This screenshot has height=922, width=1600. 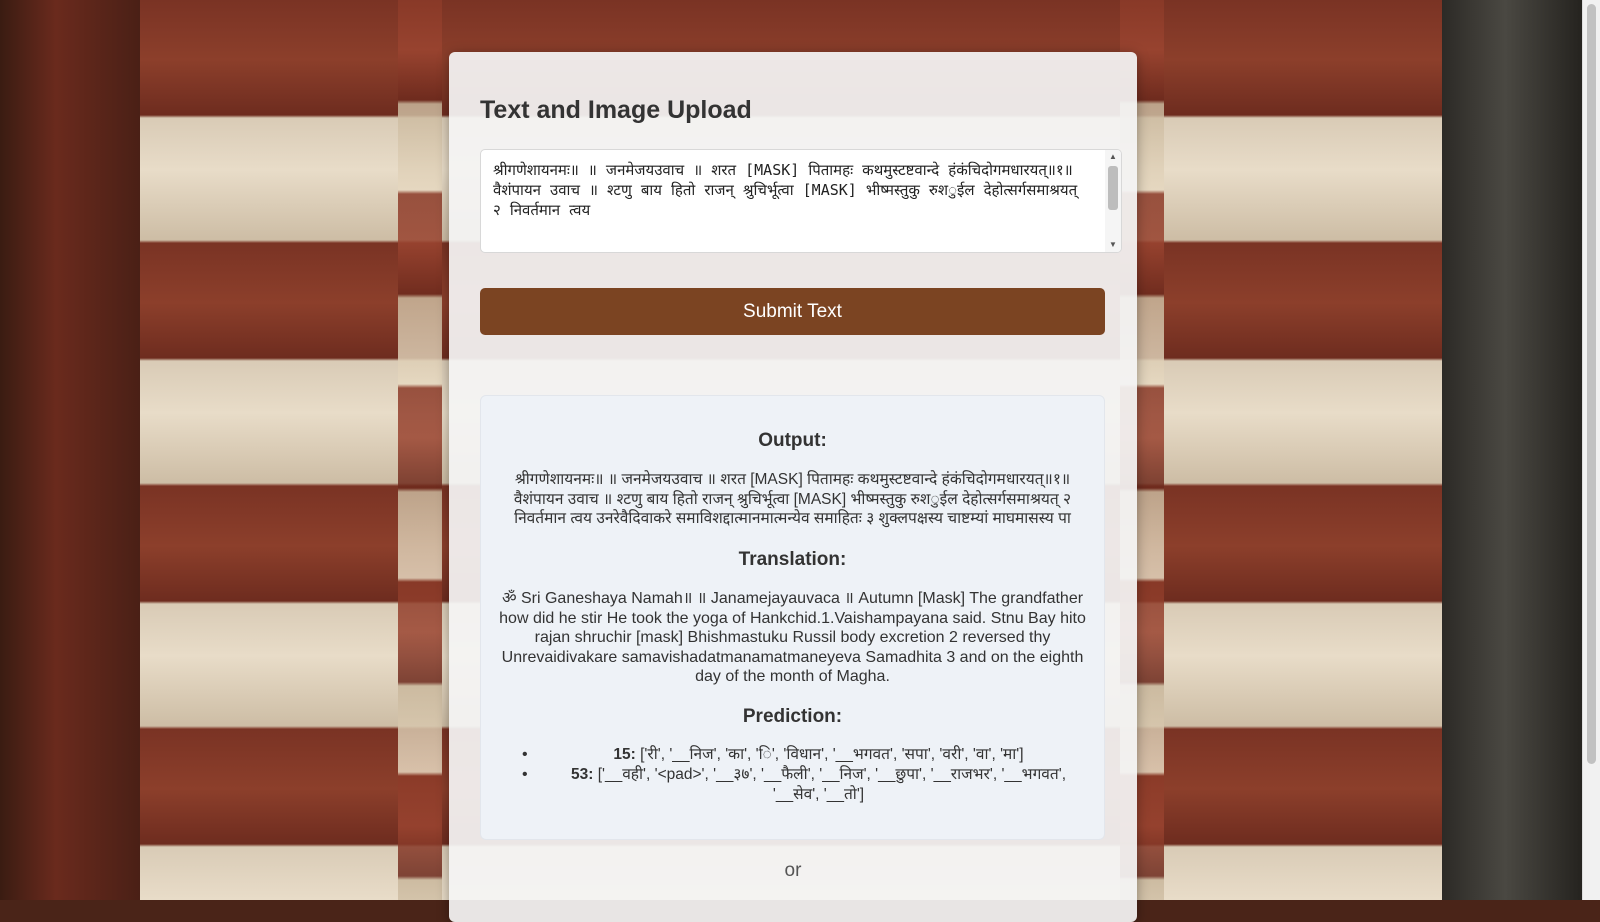 What do you see at coordinates (792, 440) in the screenshot?
I see `output-heading: Output:` at bounding box center [792, 440].